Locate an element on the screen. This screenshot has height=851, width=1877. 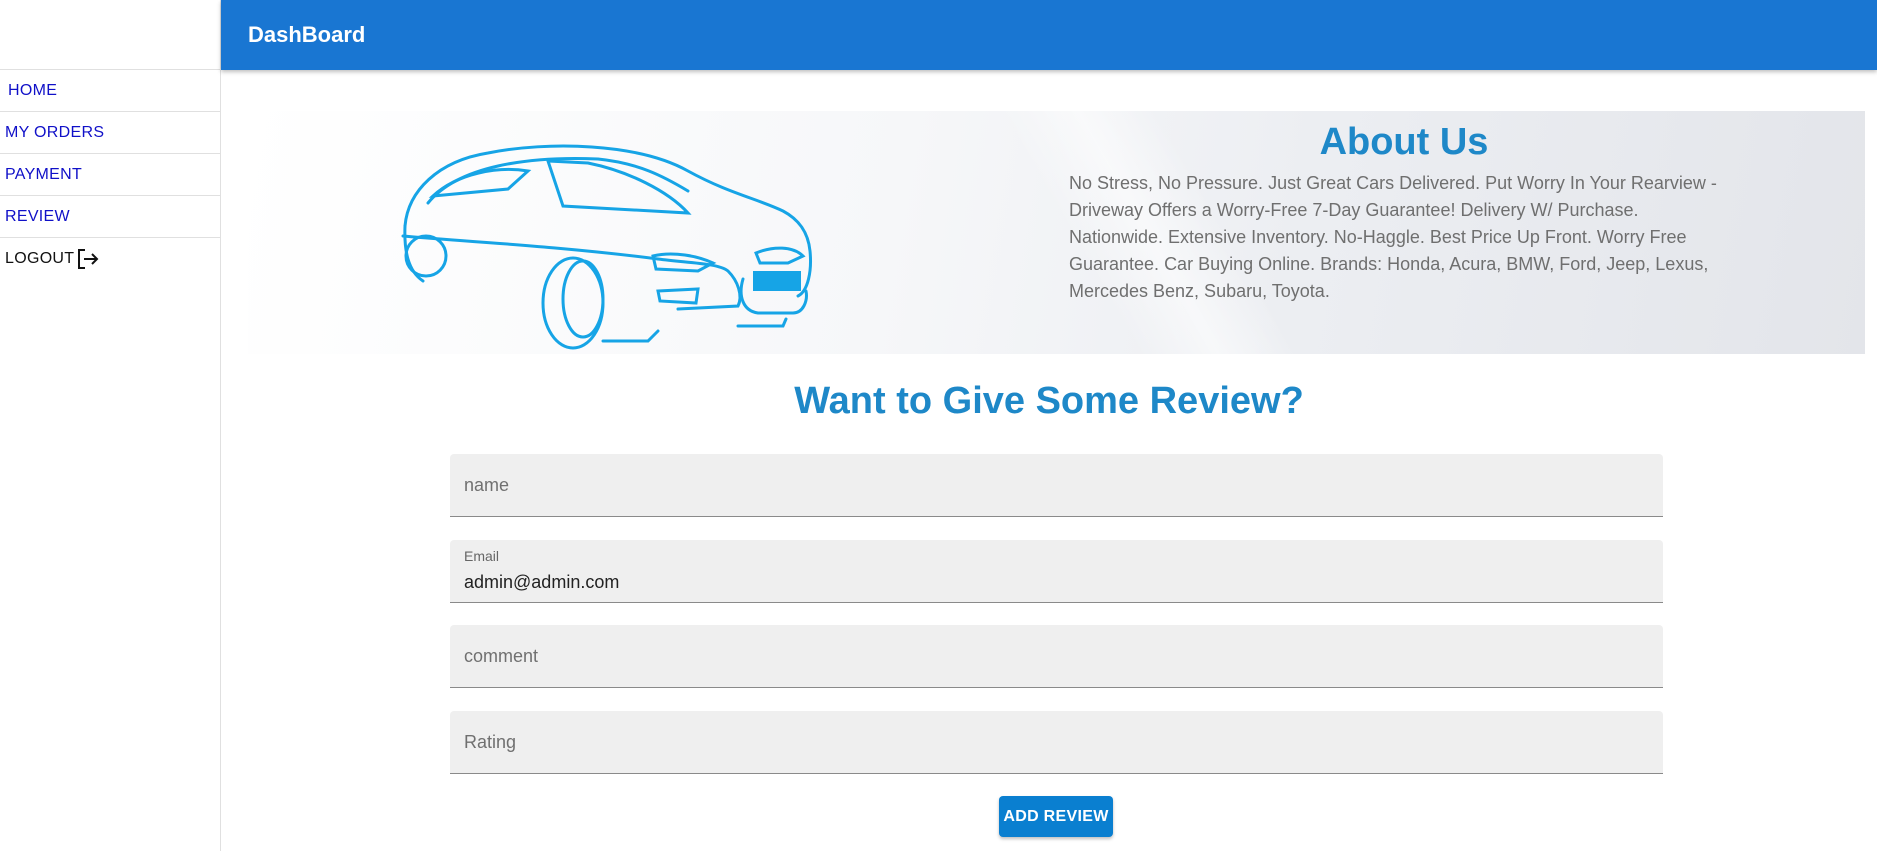
add-review-button: ADD REVIEW is located at coordinates (1056, 816).